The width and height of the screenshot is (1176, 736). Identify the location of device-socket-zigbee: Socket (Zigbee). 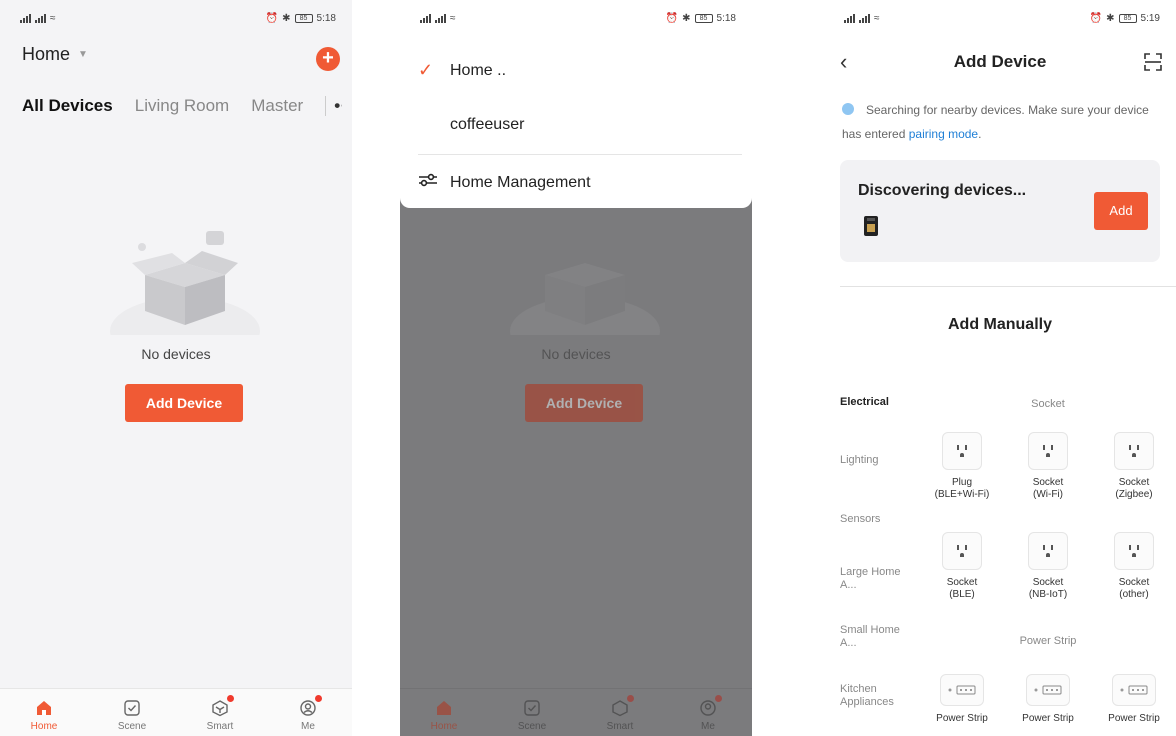
(1132, 466).